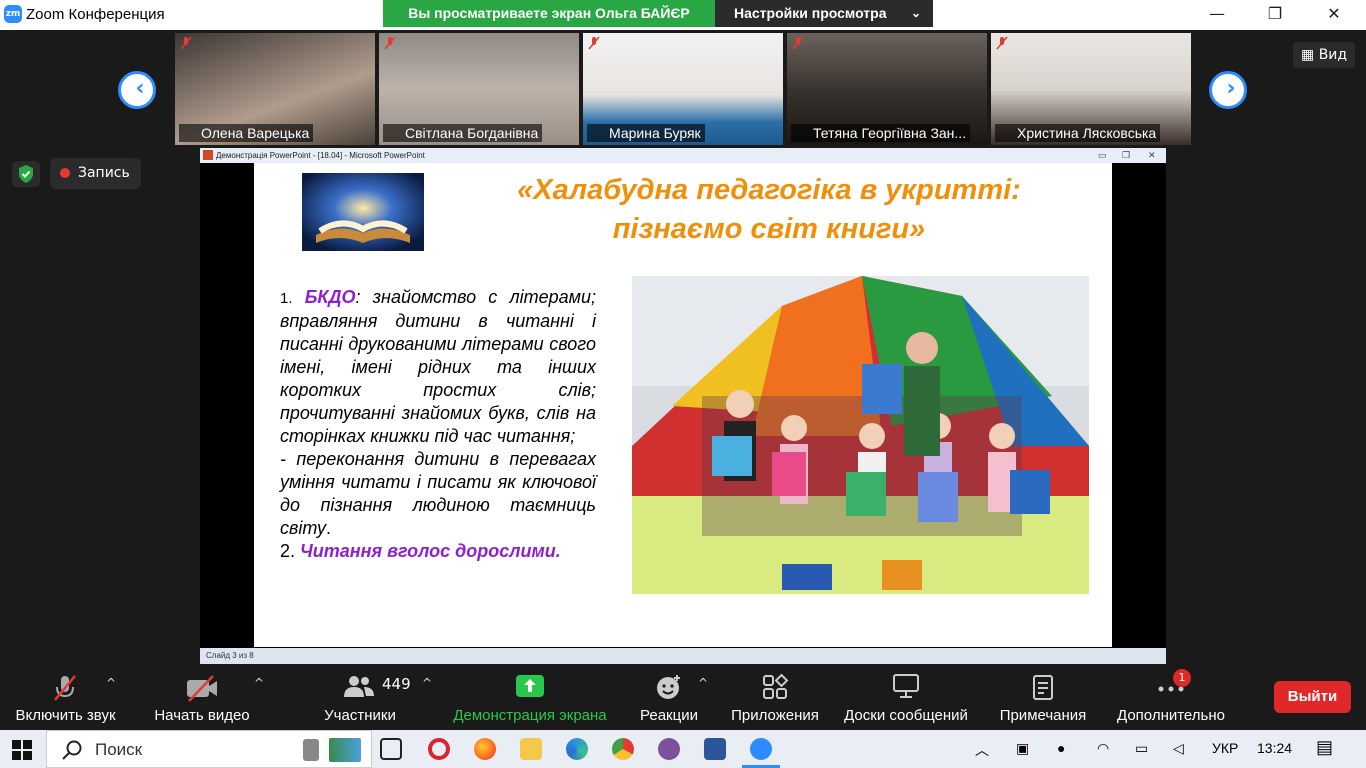 The height and width of the screenshot is (768, 1366). Describe the element at coordinates (530, 697) in the screenshot. I see `share-screen-button: Демонстрация экрана` at that location.